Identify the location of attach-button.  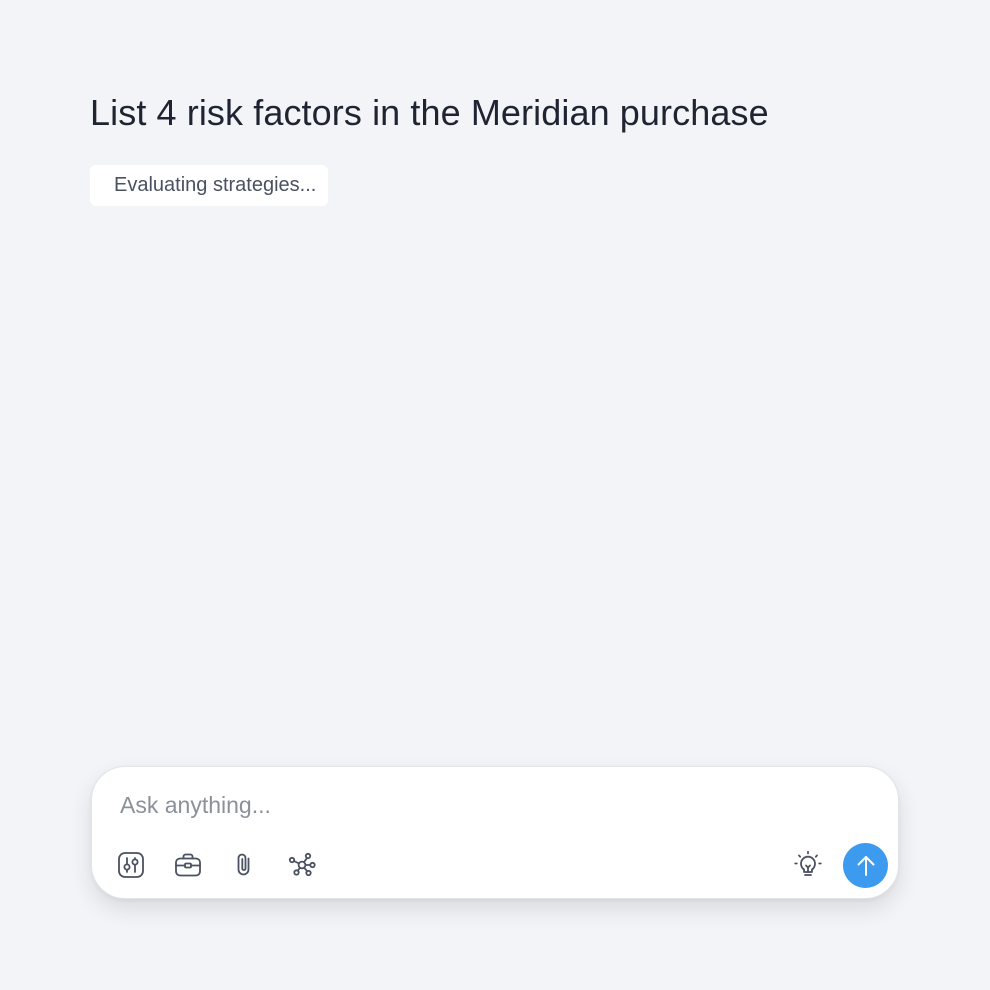
(245, 865).